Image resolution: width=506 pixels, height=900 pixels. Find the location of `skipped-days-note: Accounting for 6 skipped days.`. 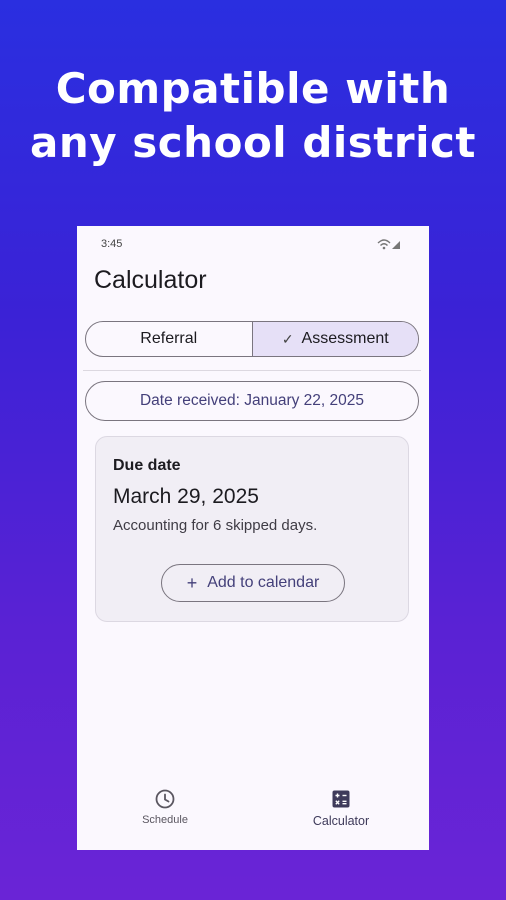

skipped-days-note: Accounting for 6 skipped days. is located at coordinates (215, 525).